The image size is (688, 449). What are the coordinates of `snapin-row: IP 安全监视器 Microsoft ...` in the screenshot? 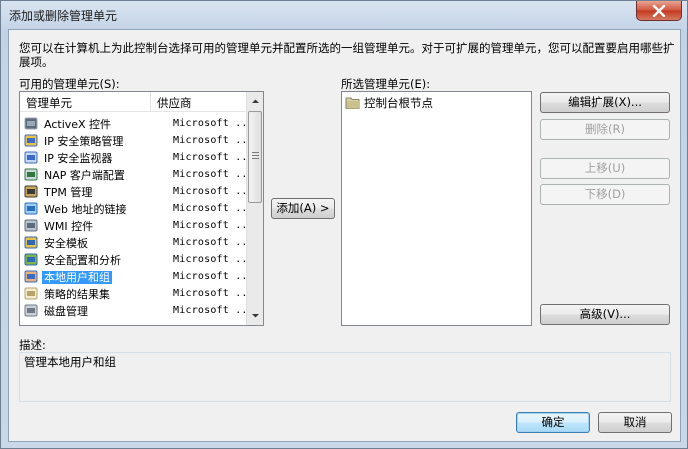 It's located at (137, 157).